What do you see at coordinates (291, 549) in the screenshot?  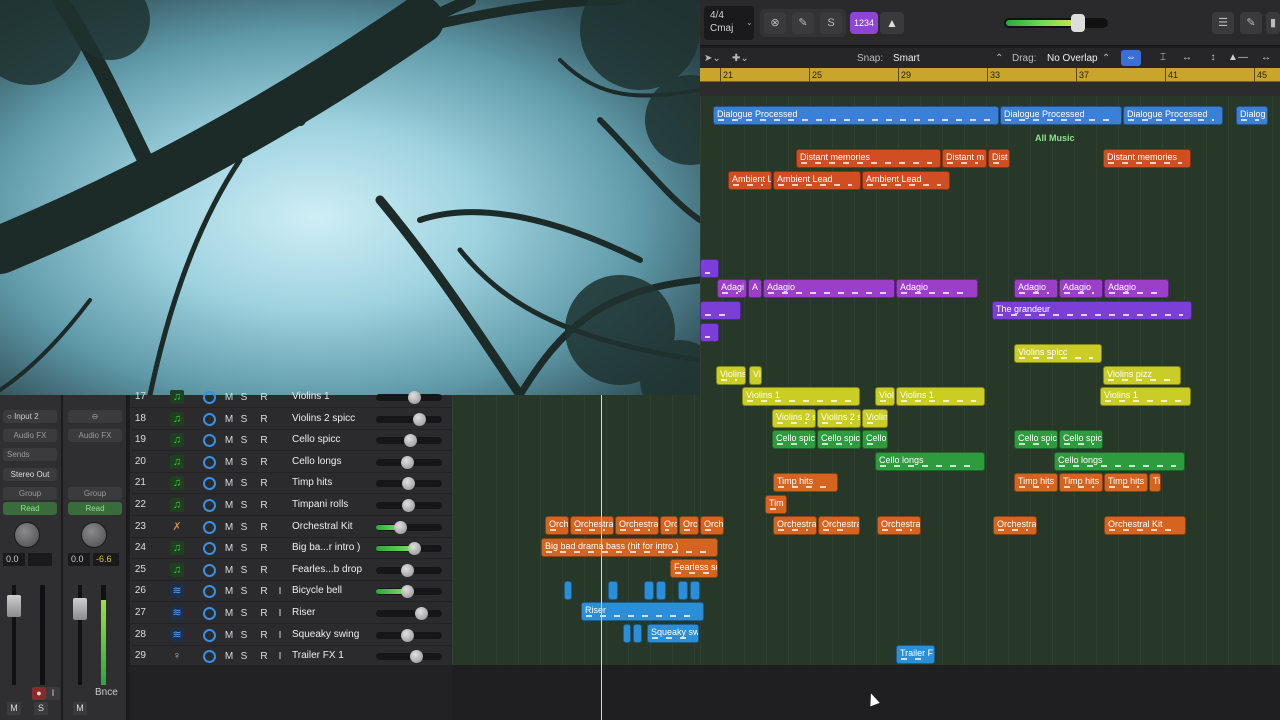 I see `track-header-24: 24 ♫ M S R Big ba...r intro )` at bounding box center [291, 549].